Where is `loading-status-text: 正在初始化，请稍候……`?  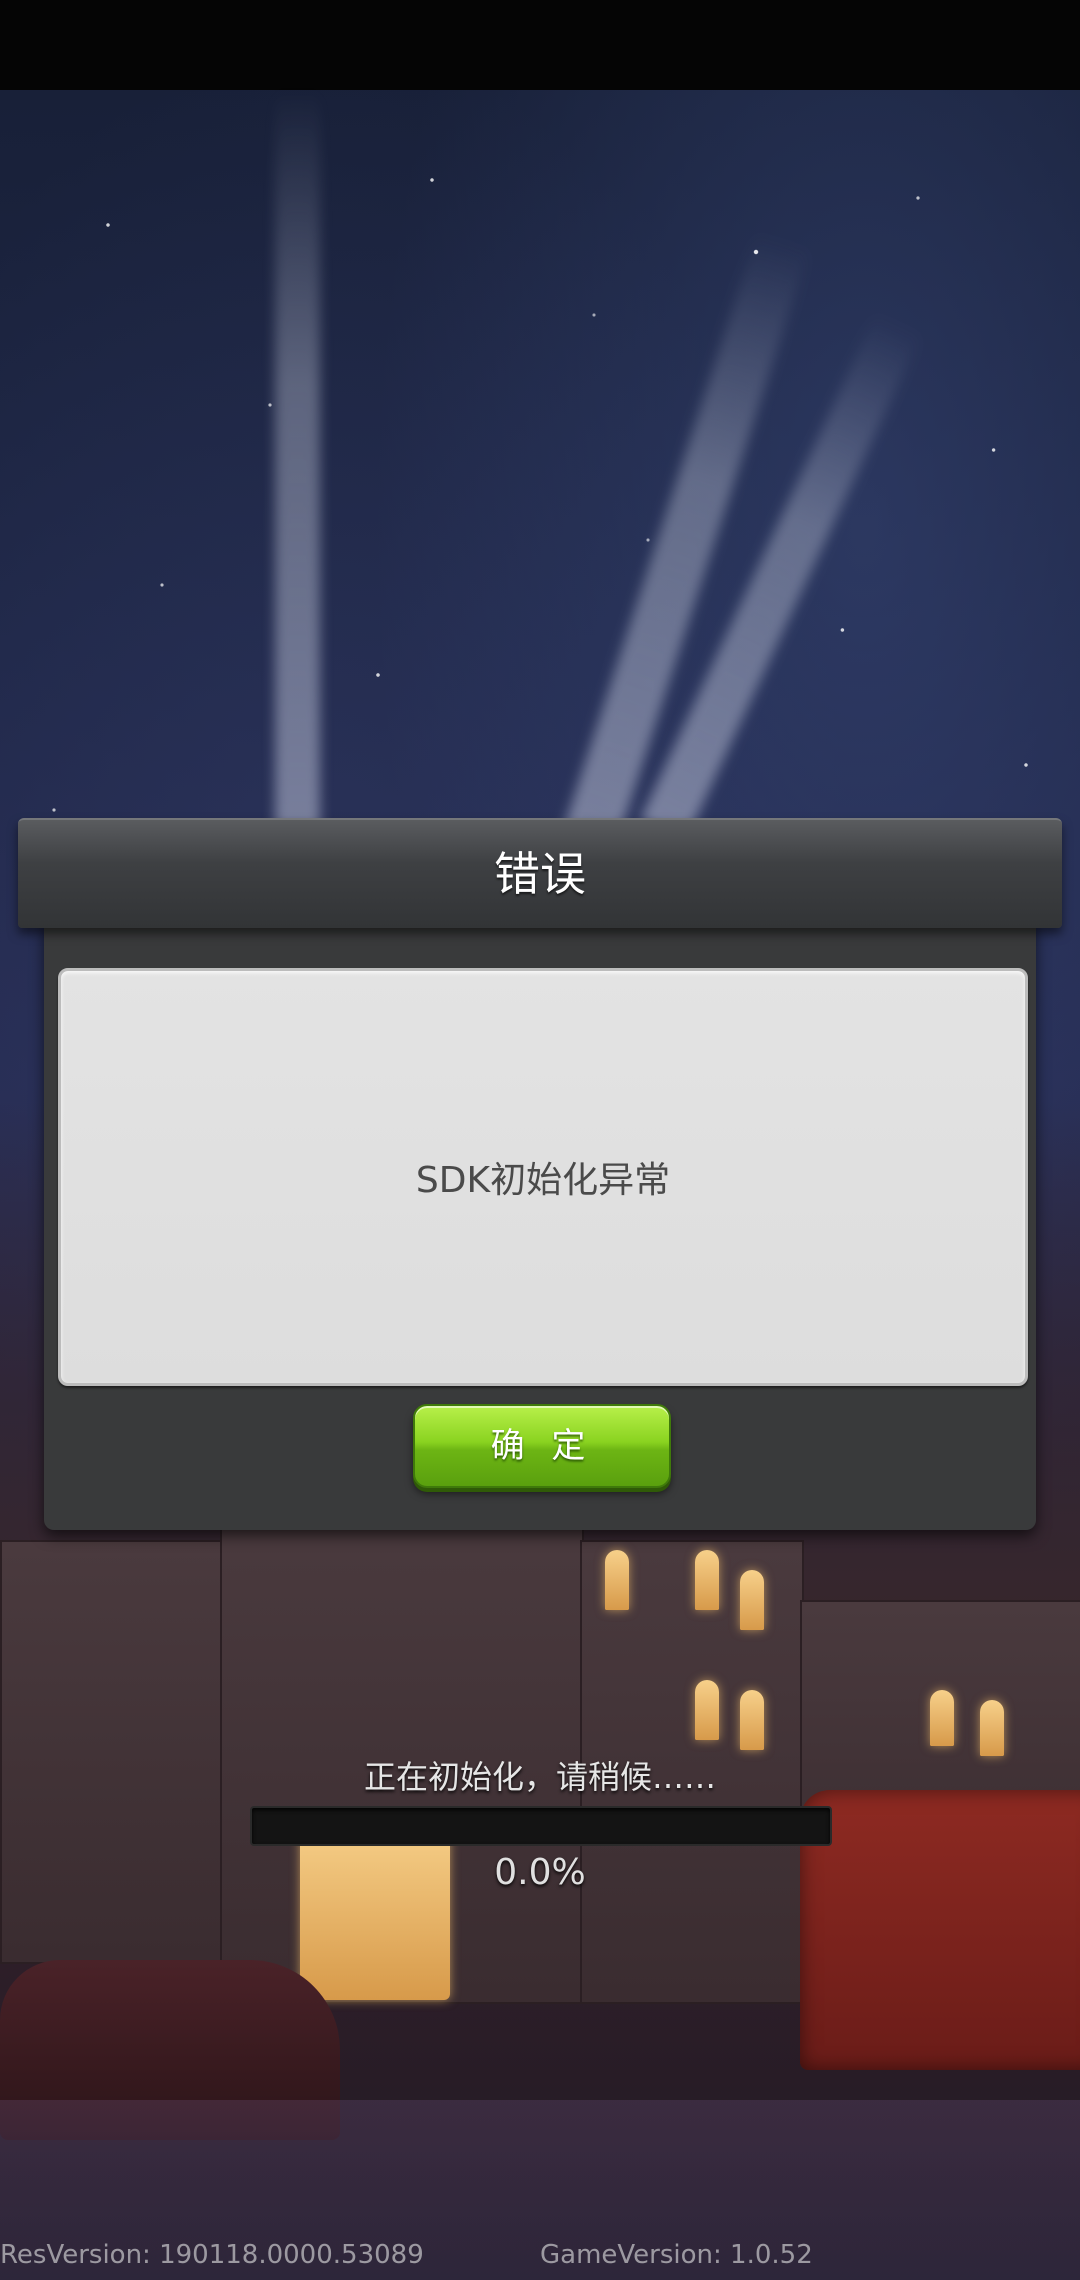 loading-status-text: 正在初始化，请稍候…… is located at coordinates (539, 1777).